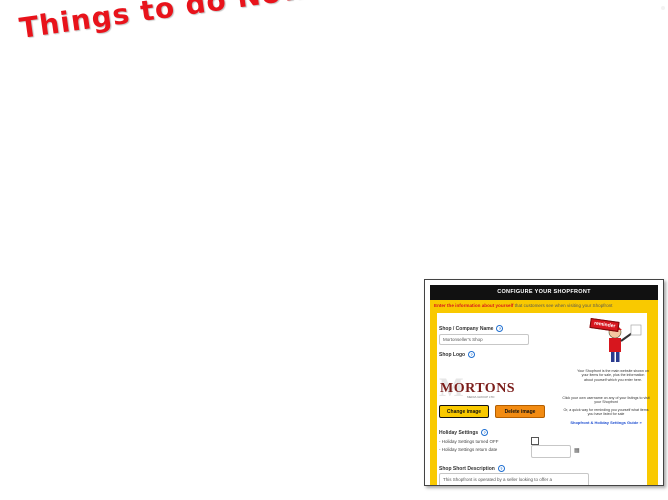 This screenshot has height=500, width=668. I want to click on instructions-highlight: Enter the information about yourself, so click(474, 305).